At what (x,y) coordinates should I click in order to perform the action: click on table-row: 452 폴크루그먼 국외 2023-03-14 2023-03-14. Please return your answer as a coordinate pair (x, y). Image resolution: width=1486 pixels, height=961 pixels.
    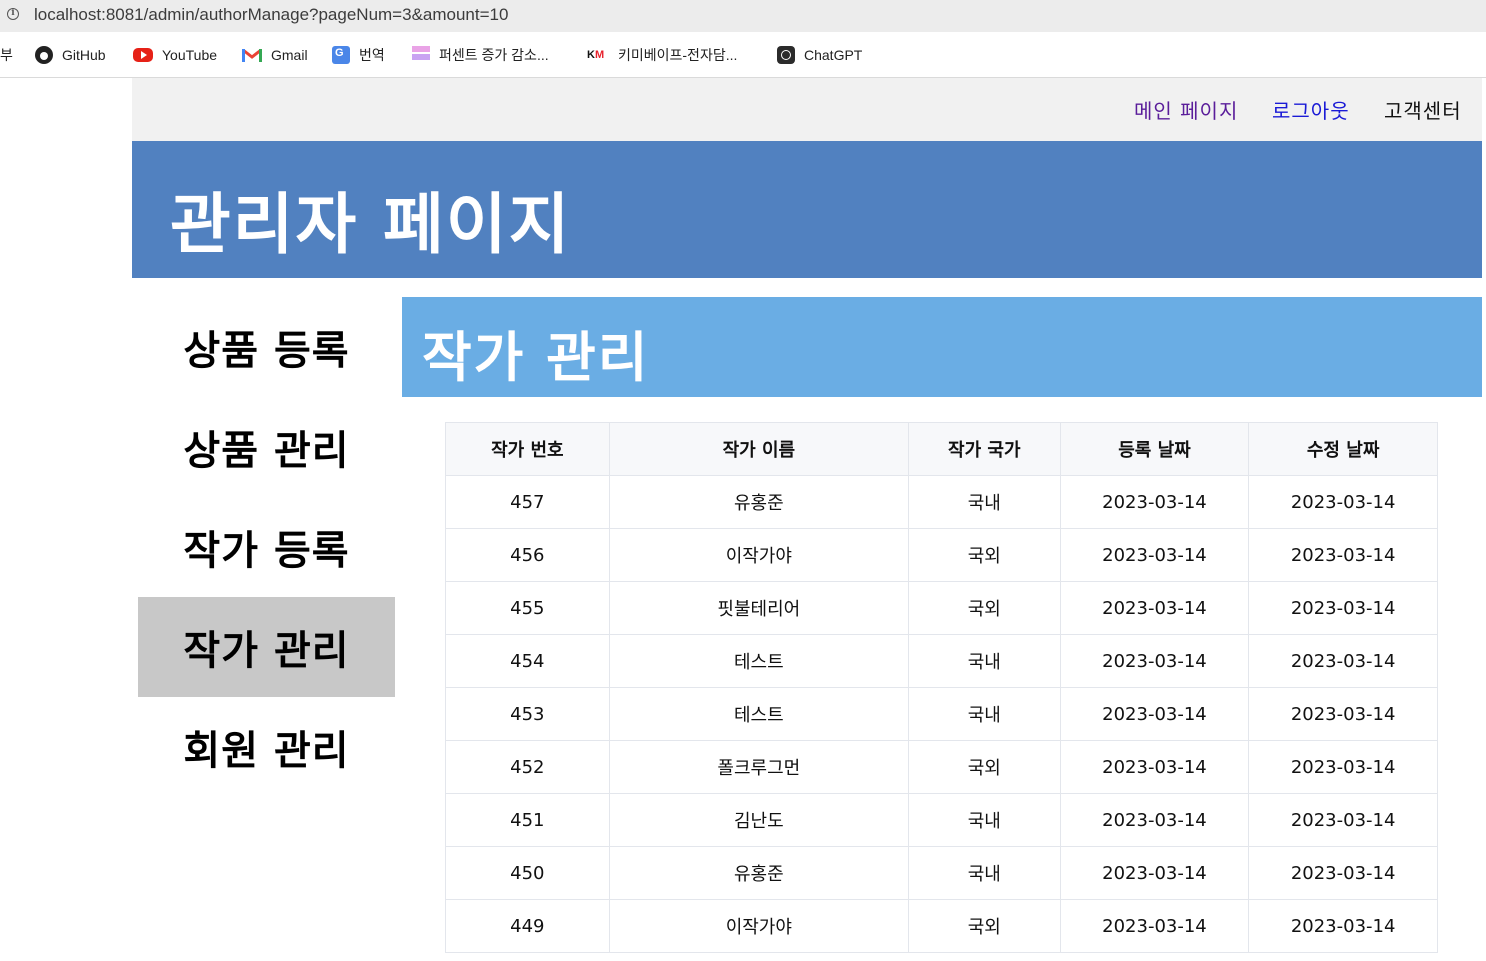
    Looking at the image, I should click on (941, 767).